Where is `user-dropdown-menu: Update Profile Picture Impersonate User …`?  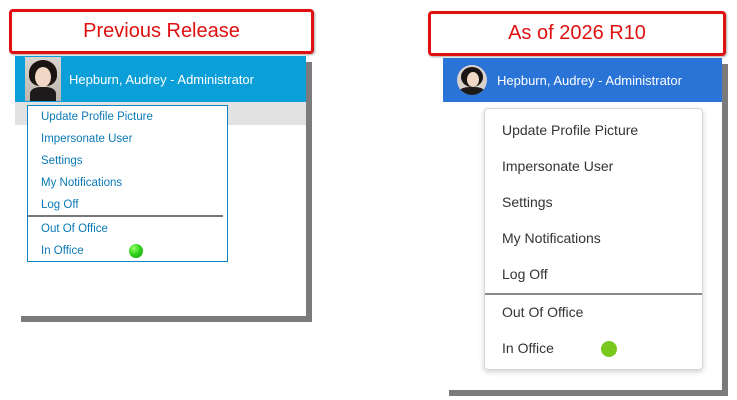 user-dropdown-menu: Update Profile Picture Impersonate User … is located at coordinates (127, 183).